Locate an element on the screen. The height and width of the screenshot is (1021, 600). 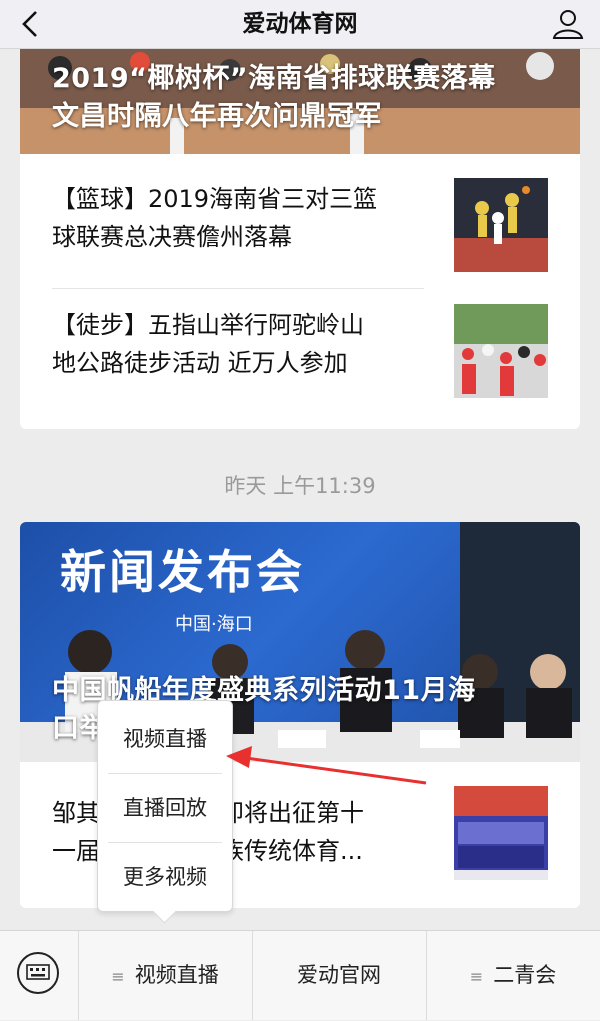
hero-title-line: 2019“椰树杯”海南省排球联赛落幕 is located at coordinates (274, 78).